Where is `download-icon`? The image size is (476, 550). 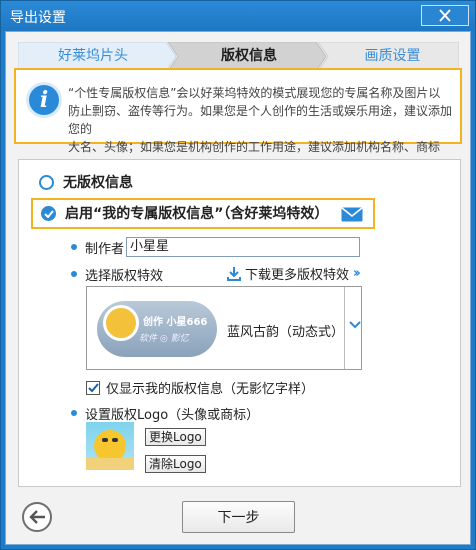
download-icon is located at coordinates (234, 273).